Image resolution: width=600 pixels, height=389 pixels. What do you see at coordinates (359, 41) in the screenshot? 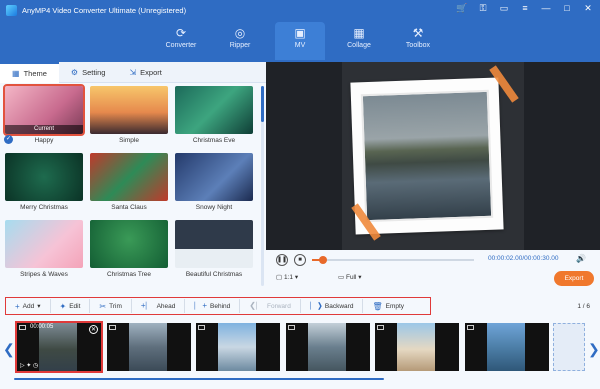
I see `nav-collage: ▦ Collage` at bounding box center [359, 41].